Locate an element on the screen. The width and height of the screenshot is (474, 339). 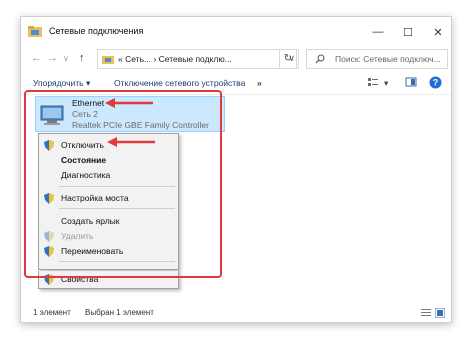
title-bar: Сетевые подключения — ☐ ✕ is located at coordinates (236, 32).